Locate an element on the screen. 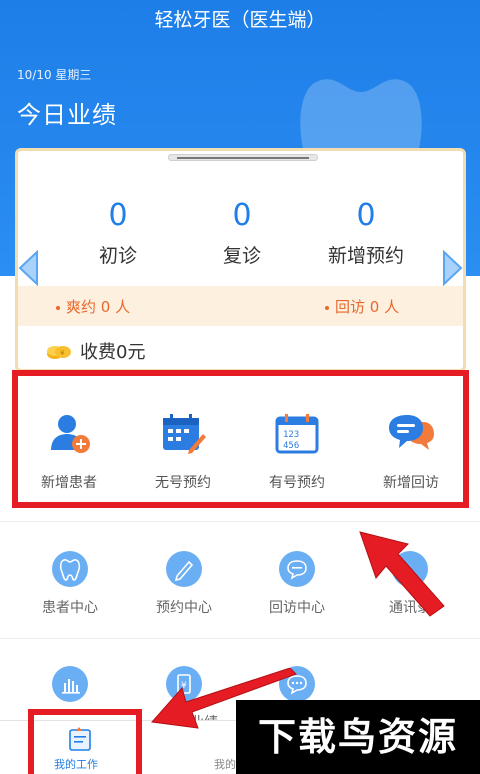  missed-count: 爽约 0 人 is located at coordinates (93, 306).